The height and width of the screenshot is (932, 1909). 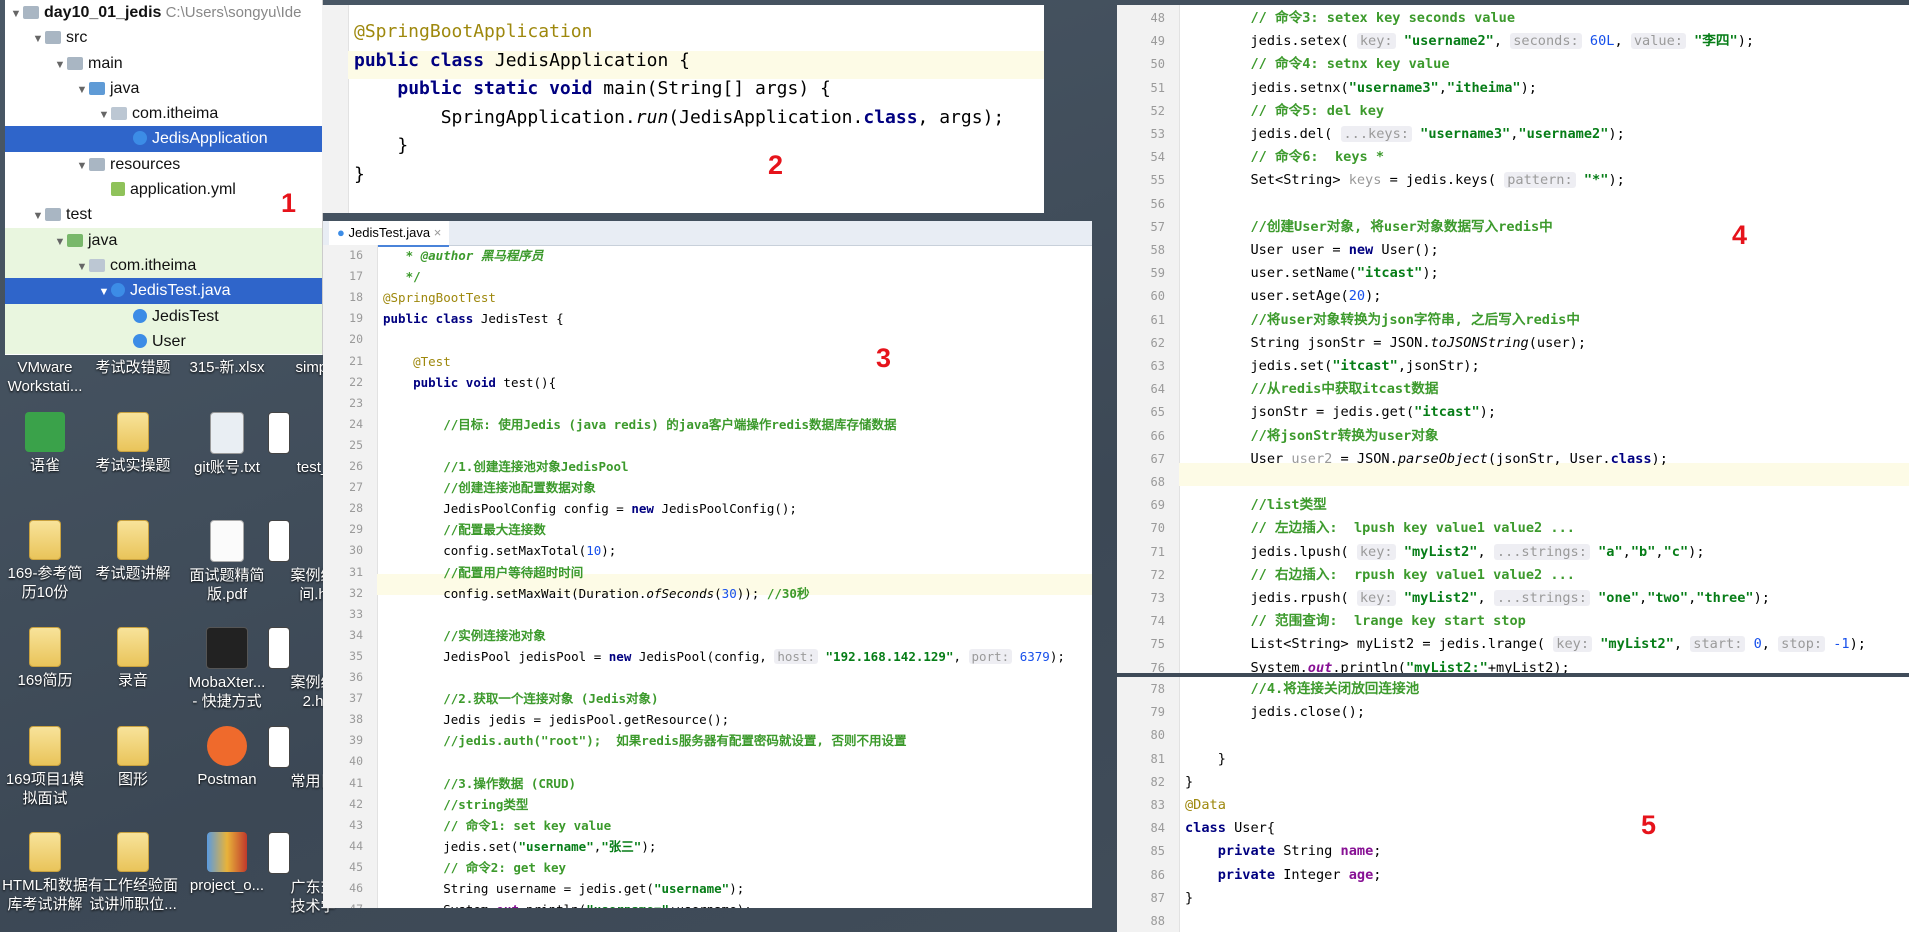 What do you see at coordinates (163, 12) in the screenshot?
I see `tree-row: ▼ day10_01_jedis C:\Users\songyu\Ide` at bounding box center [163, 12].